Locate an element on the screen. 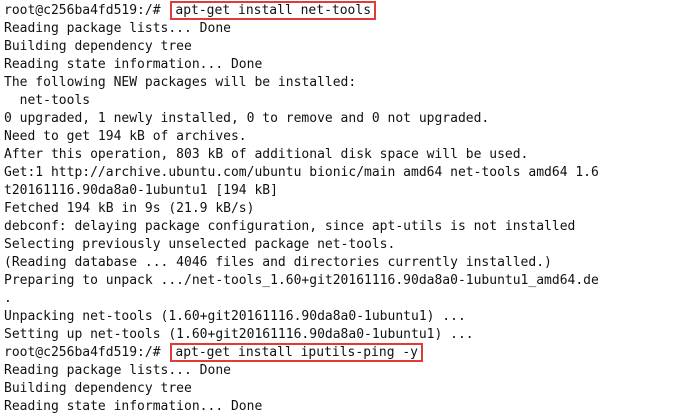 Image resolution: width=687 pixels, height=419 pixels. highlighted-command-1: apt-get install net-tools is located at coordinates (273, 10).